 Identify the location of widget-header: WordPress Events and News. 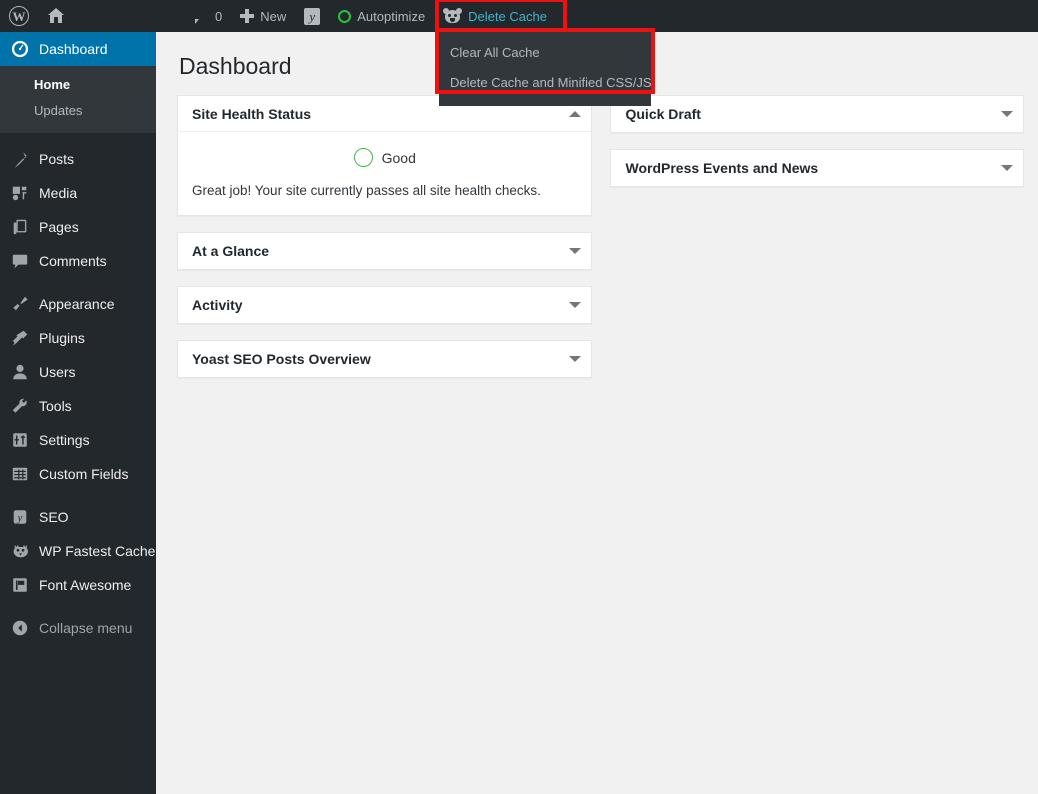
(817, 168).